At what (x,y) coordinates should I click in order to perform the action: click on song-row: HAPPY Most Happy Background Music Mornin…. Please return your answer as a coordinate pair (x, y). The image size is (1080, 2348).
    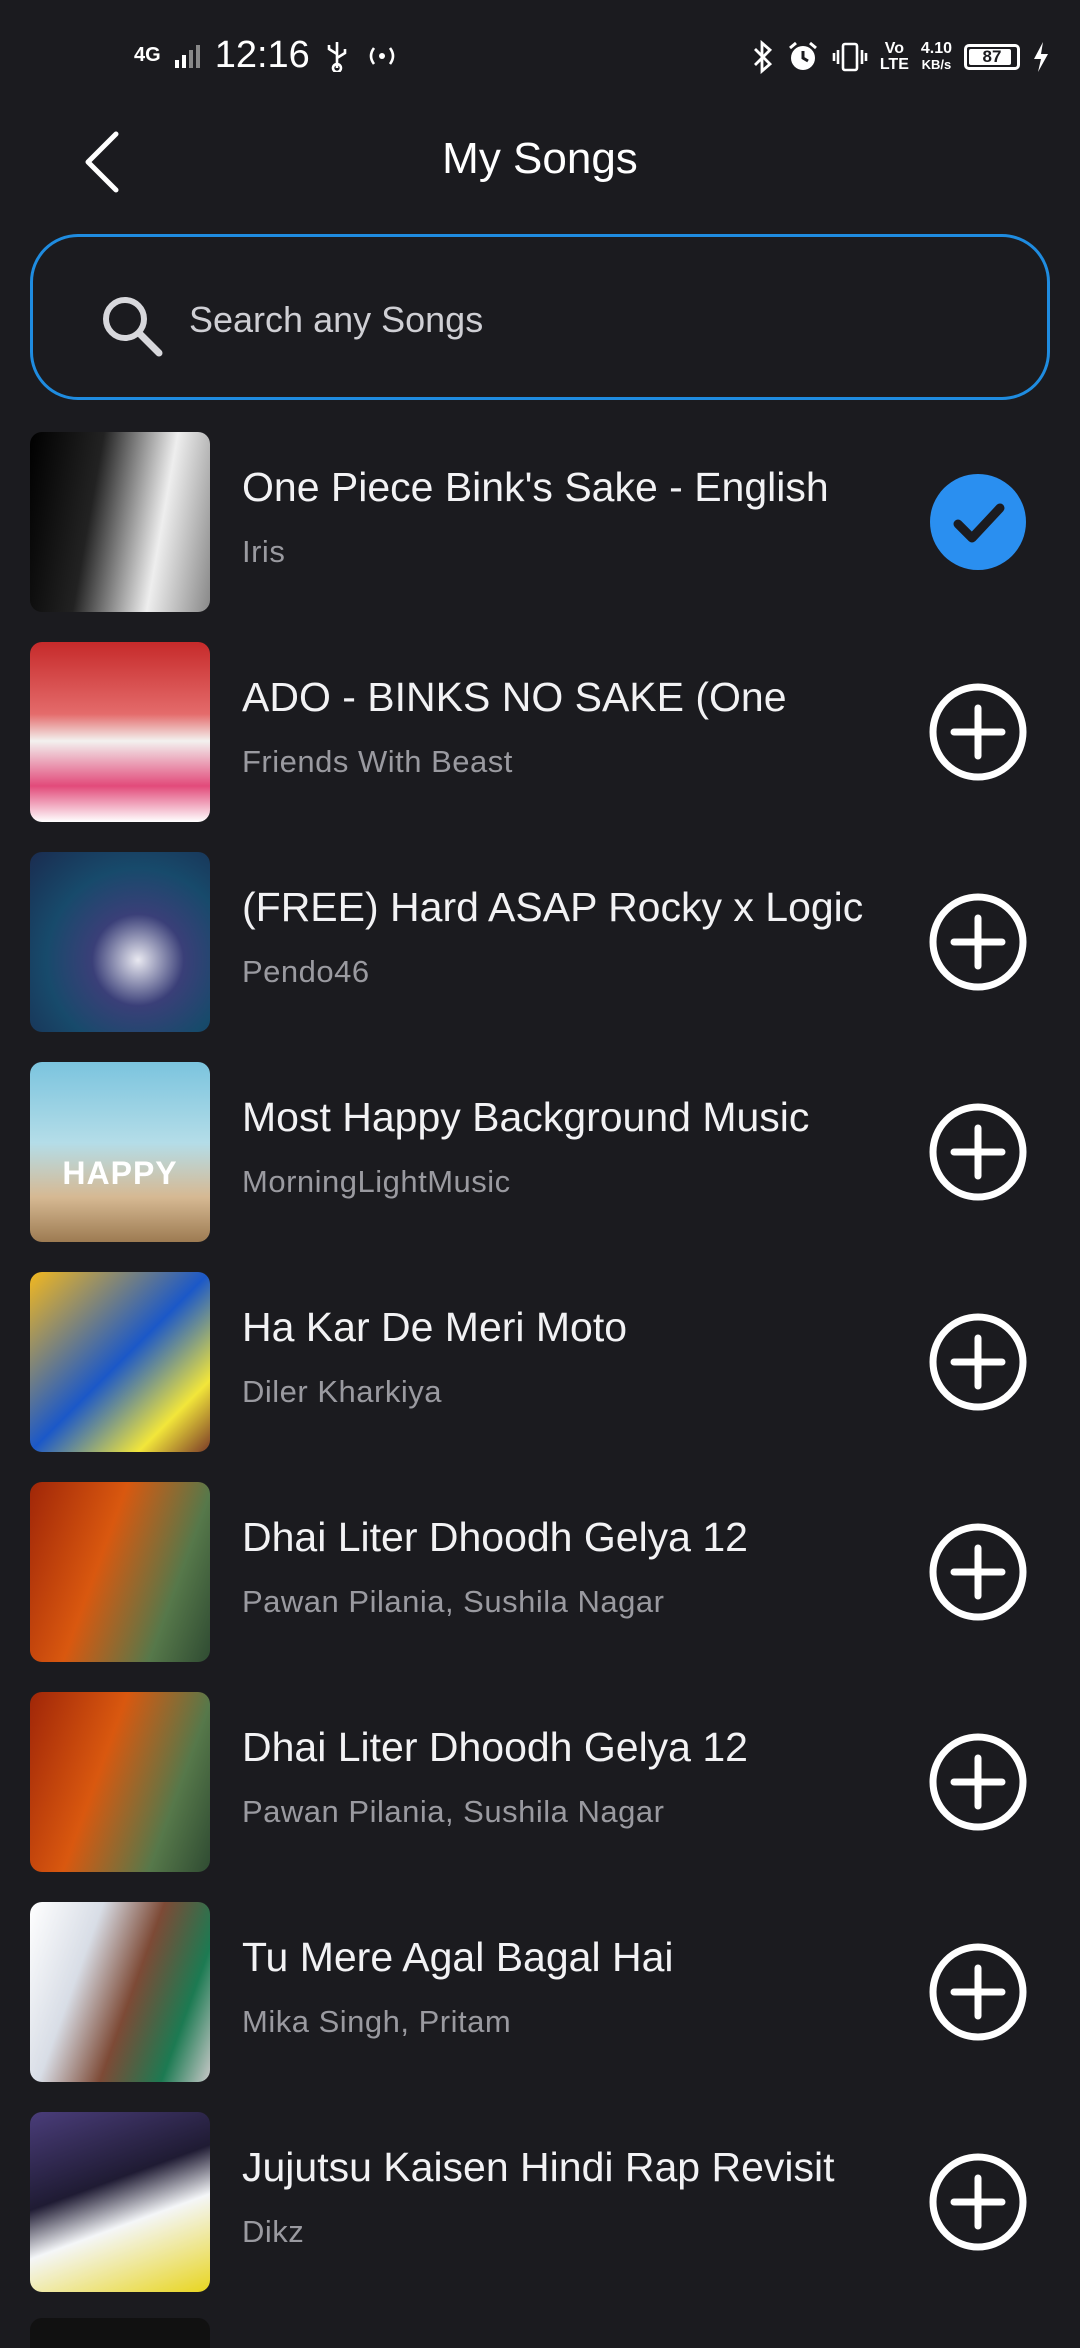
    Looking at the image, I should click on (540, 1165).